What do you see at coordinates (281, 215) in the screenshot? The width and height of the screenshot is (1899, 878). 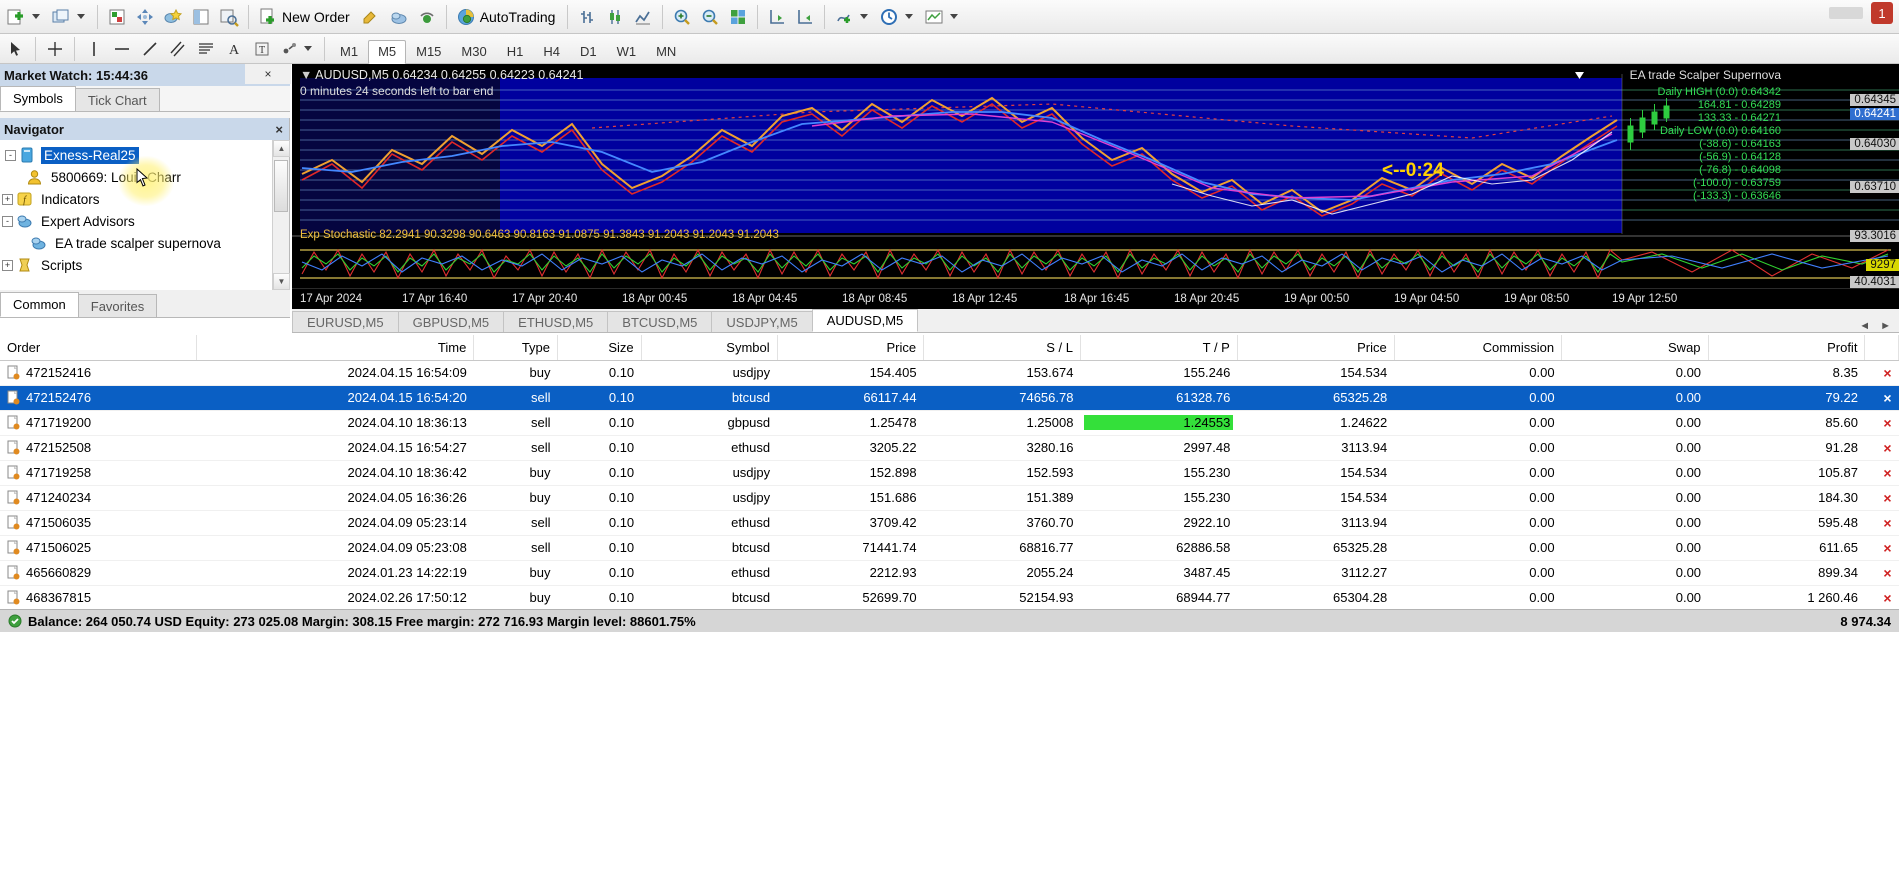 I see `navigator-scrollbar: ▲ ▼` at bounding box center [281, 215].